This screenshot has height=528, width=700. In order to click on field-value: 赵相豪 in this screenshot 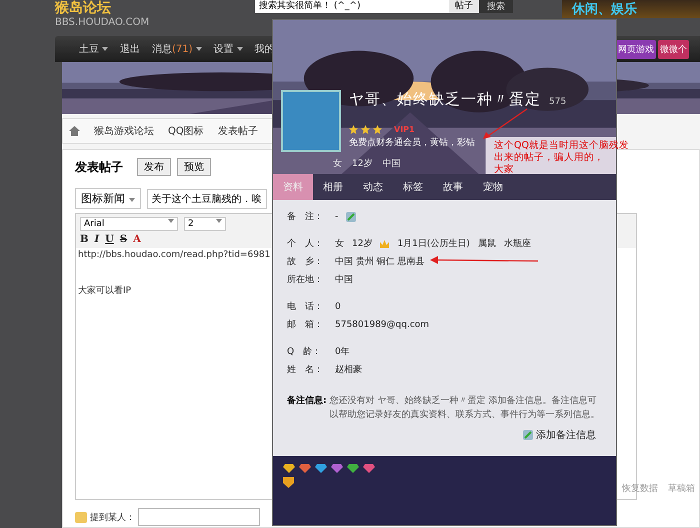, I will do `click(348, 370)`.